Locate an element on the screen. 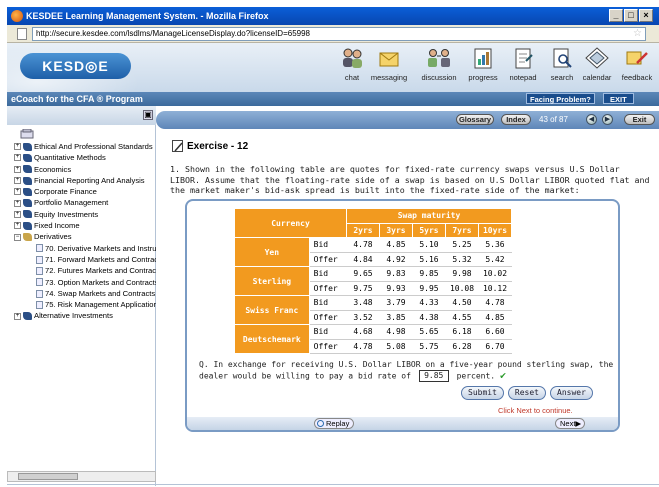 The width and height of the screenshot is (659, 487). page-counter: 43 of 87 is located at coordinates (553, 119).